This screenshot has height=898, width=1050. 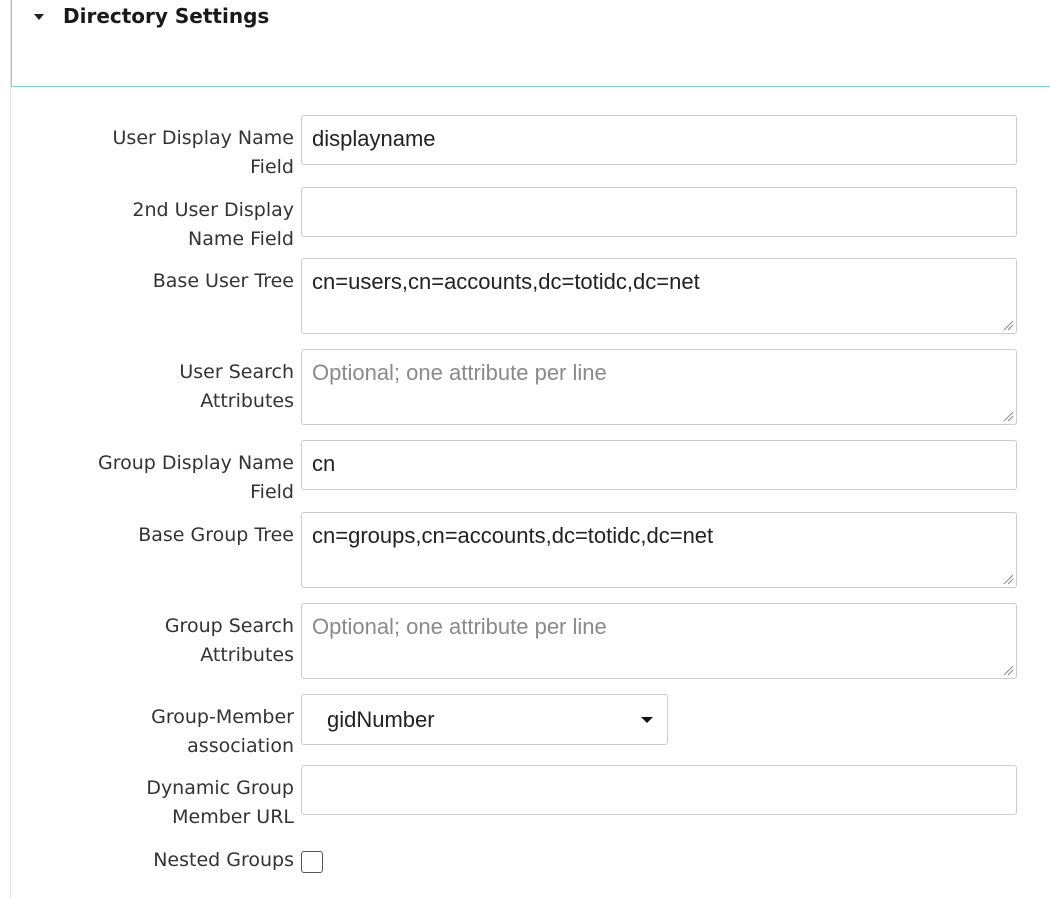 What do you see at coordinates (39, 17) in the screenshot?
I see `caret-down-icon` at bounding box center [39, 17].